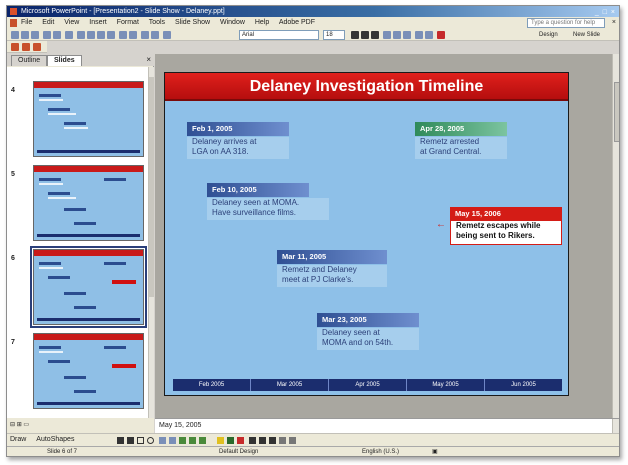 The height and width of the screenshot is (465, 628). Describe the element at coordinates (272, 440) in the screenshot. I see `arrow-style-icon` at that location.